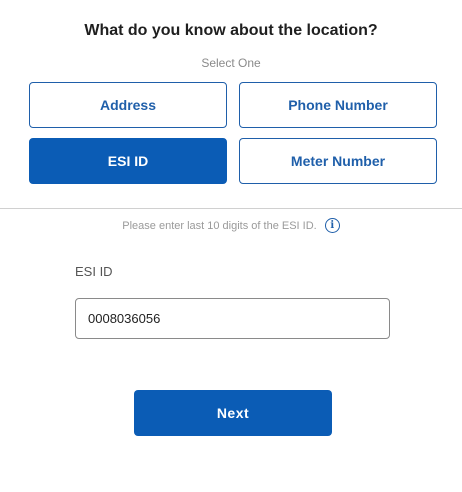  Describe the element at coordinates (338, 161) in the screenshot. I see `meter-number-option-button: Meter Number` at that location.